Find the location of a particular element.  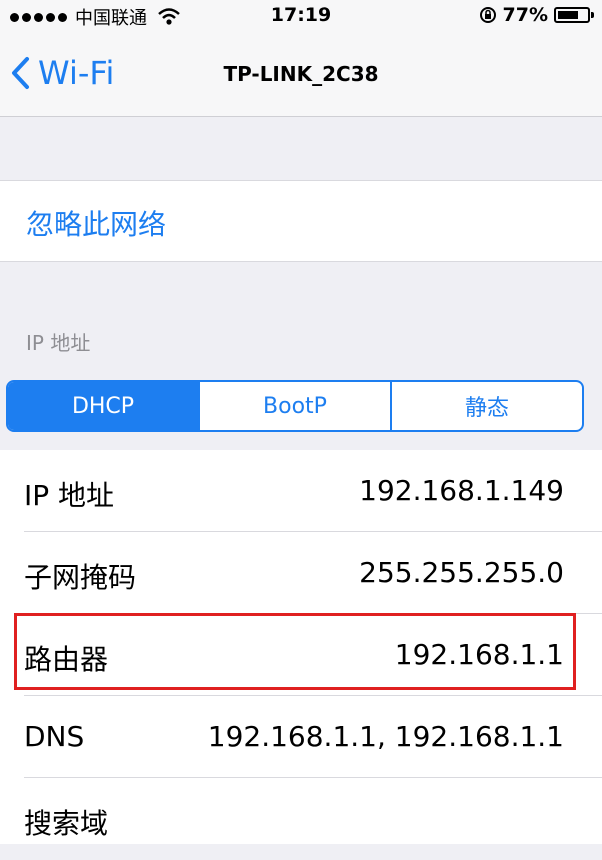

row-label: 搜索域 is located at coordinates (66, 823).